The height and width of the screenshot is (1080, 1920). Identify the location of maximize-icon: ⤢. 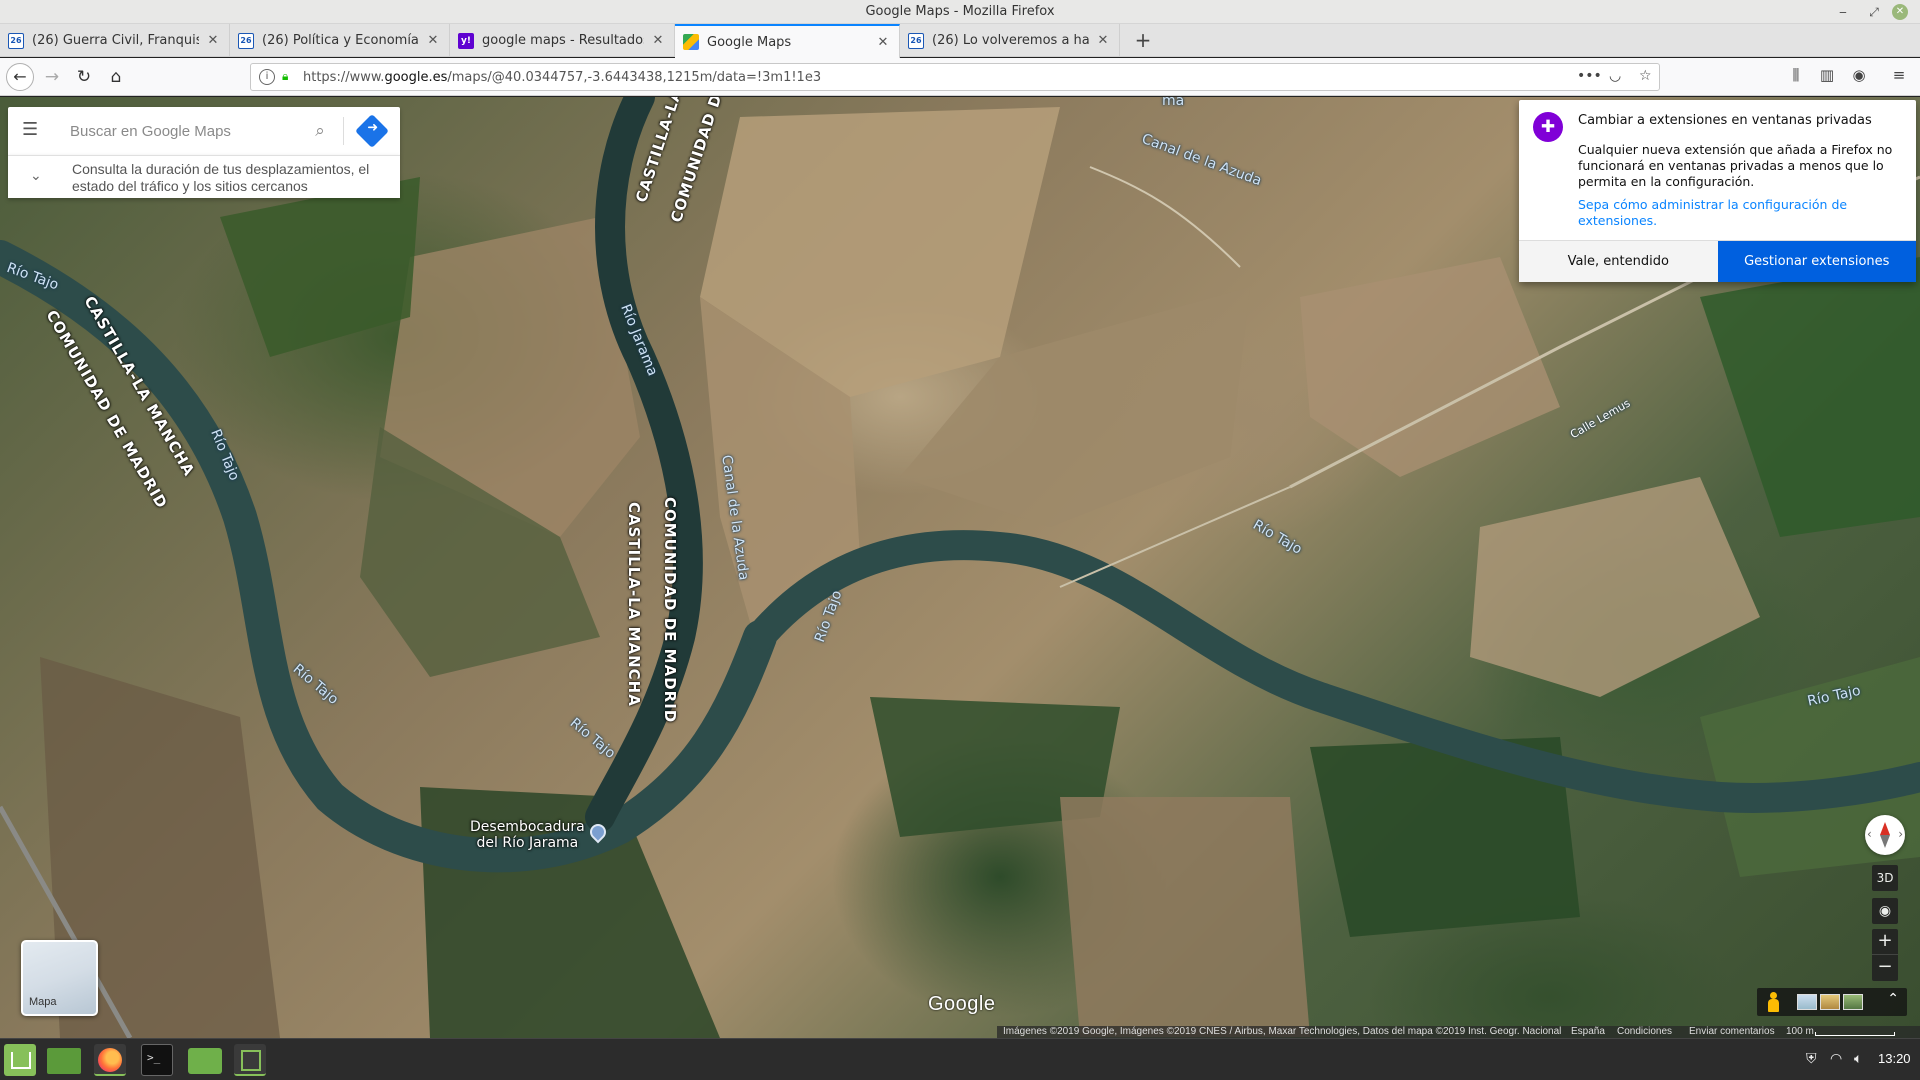
(1874, 12).